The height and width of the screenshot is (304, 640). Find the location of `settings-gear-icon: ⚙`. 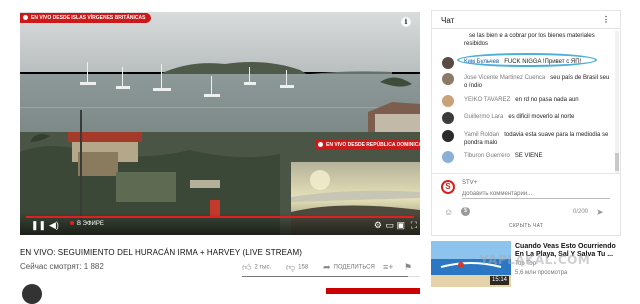

settings-gear-icon: ⚙ is located at coordinates (378, 225).